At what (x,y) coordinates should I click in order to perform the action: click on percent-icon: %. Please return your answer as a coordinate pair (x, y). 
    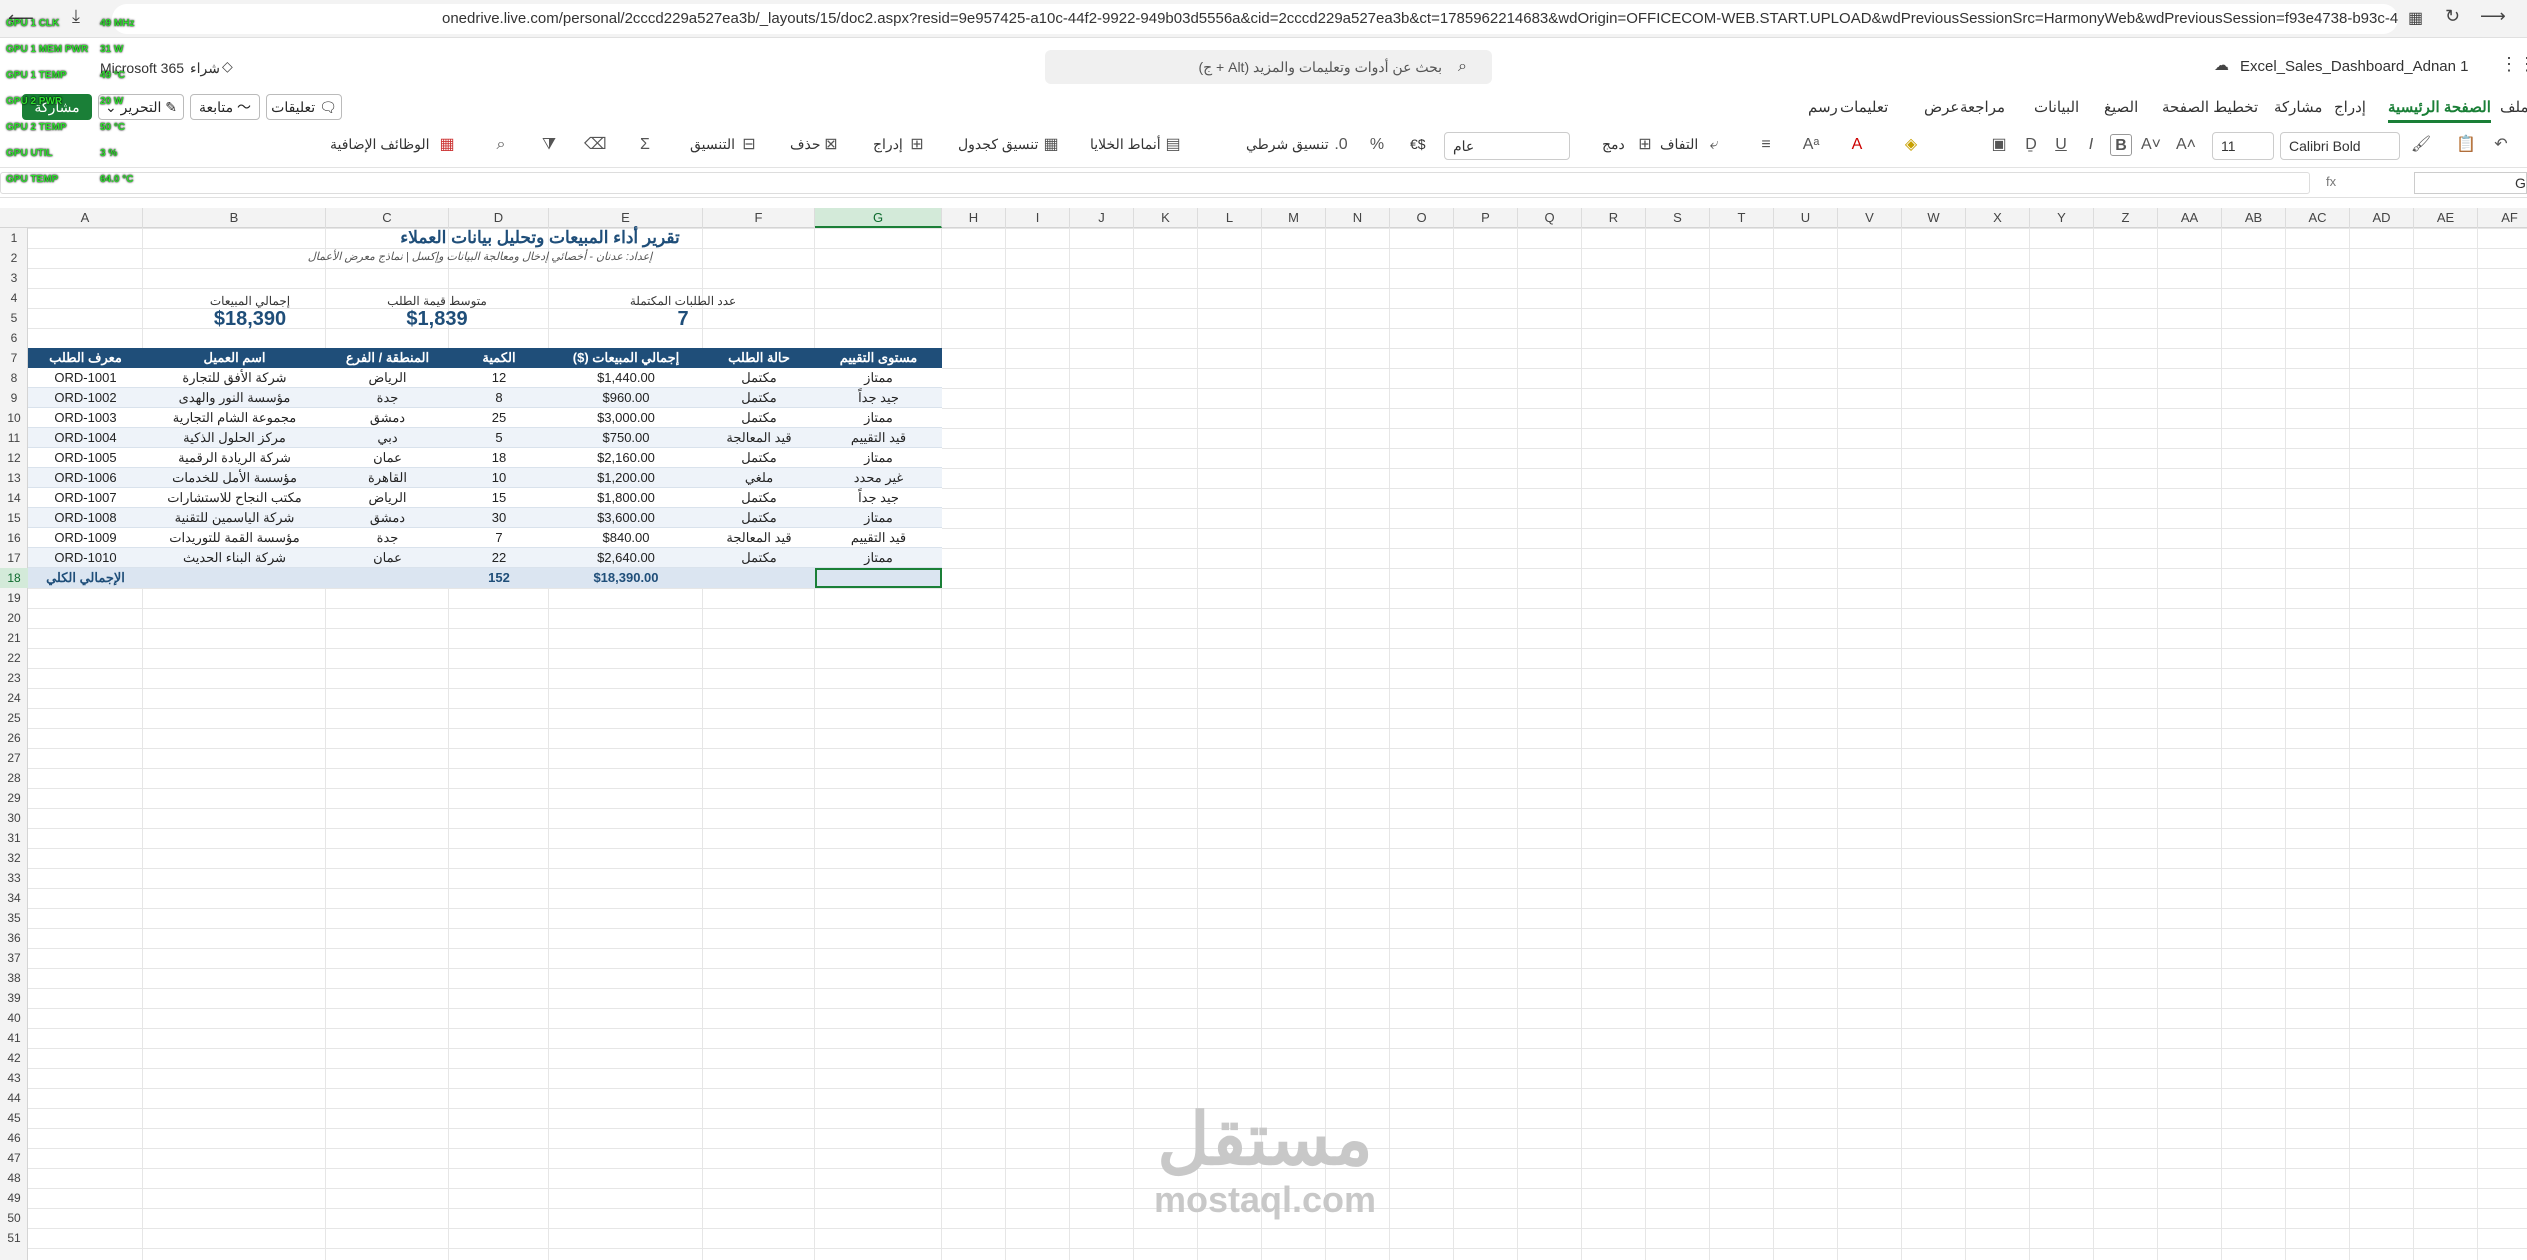
    Looking at the image, I should click on (1377, 145).